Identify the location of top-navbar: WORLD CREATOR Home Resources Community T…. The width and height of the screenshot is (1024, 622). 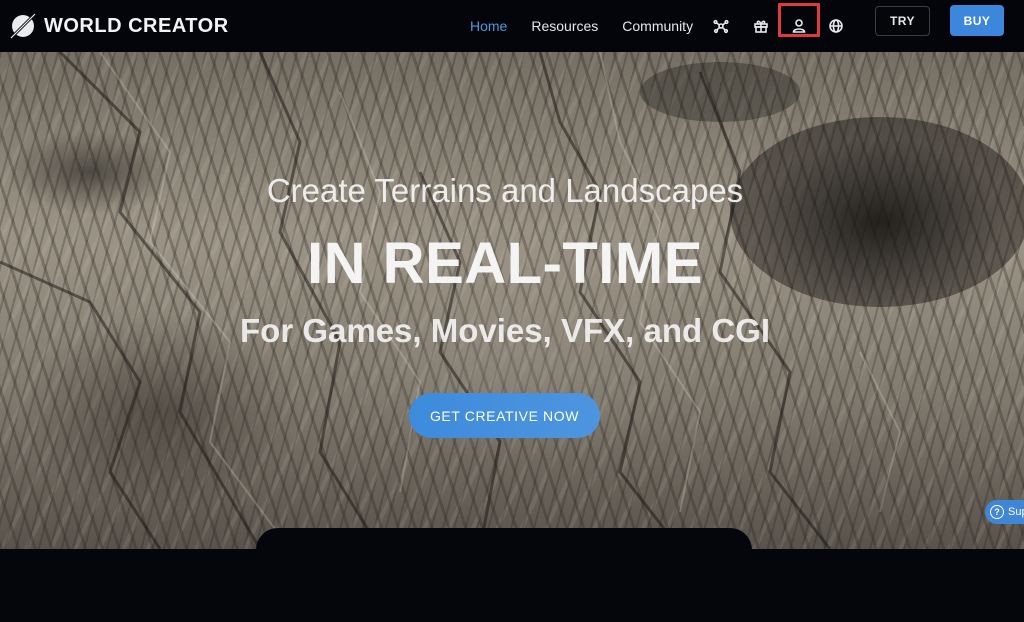
(512, 26).